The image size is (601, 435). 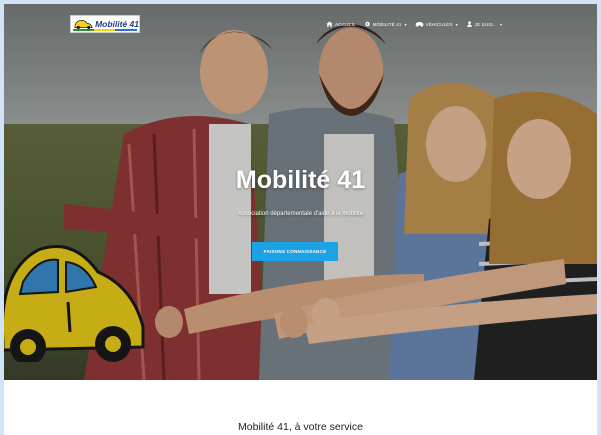 What do you see at coordinates (367, 24) in the screenshot?
I see `gear-icon` at bounding box center [367, 24].